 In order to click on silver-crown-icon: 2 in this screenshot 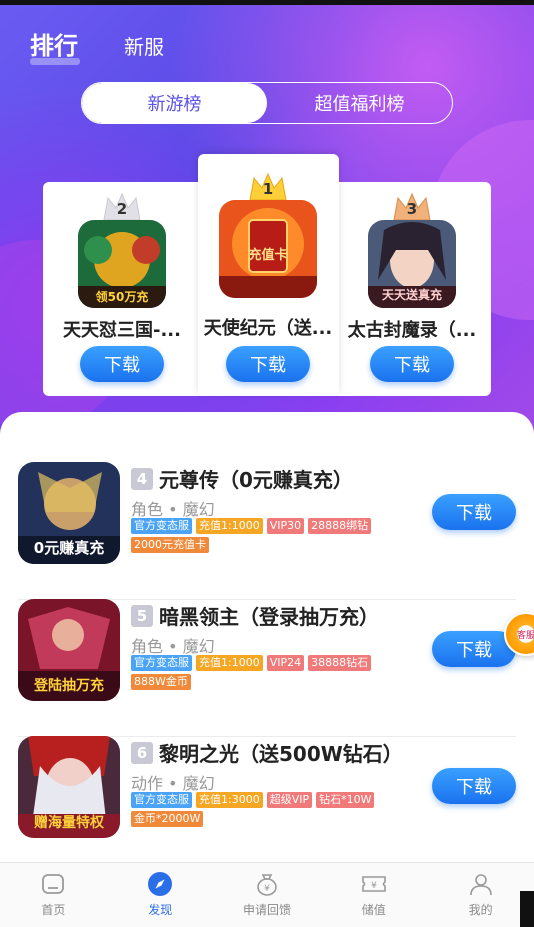, I will do `click(122, 207)`.